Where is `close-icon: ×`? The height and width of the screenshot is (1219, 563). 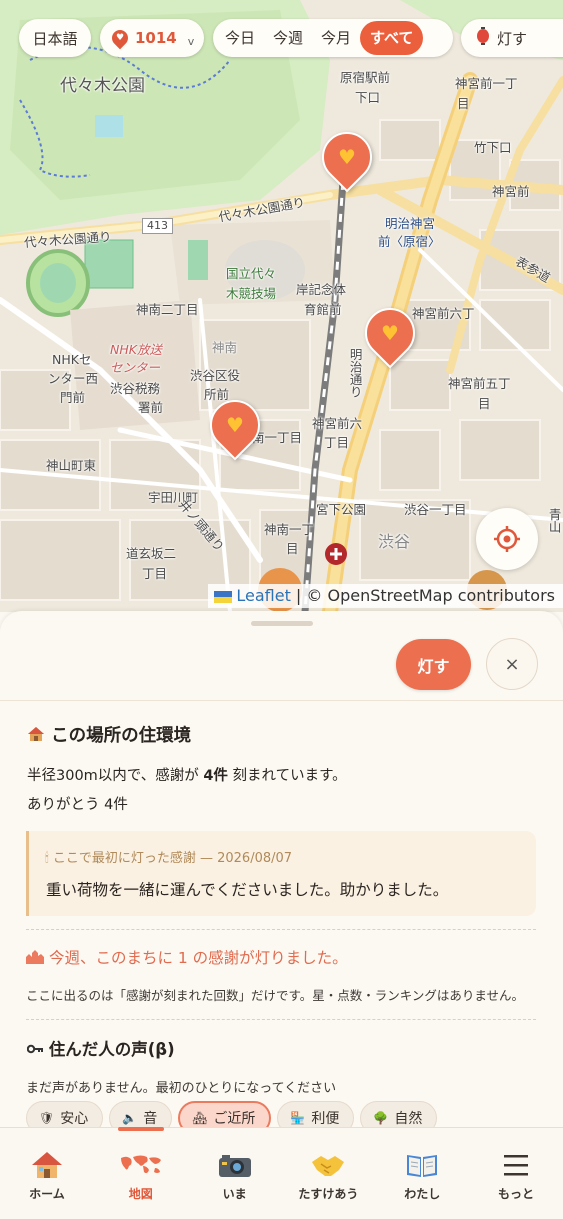 close-icon: × is located at coordinates (512, 664).